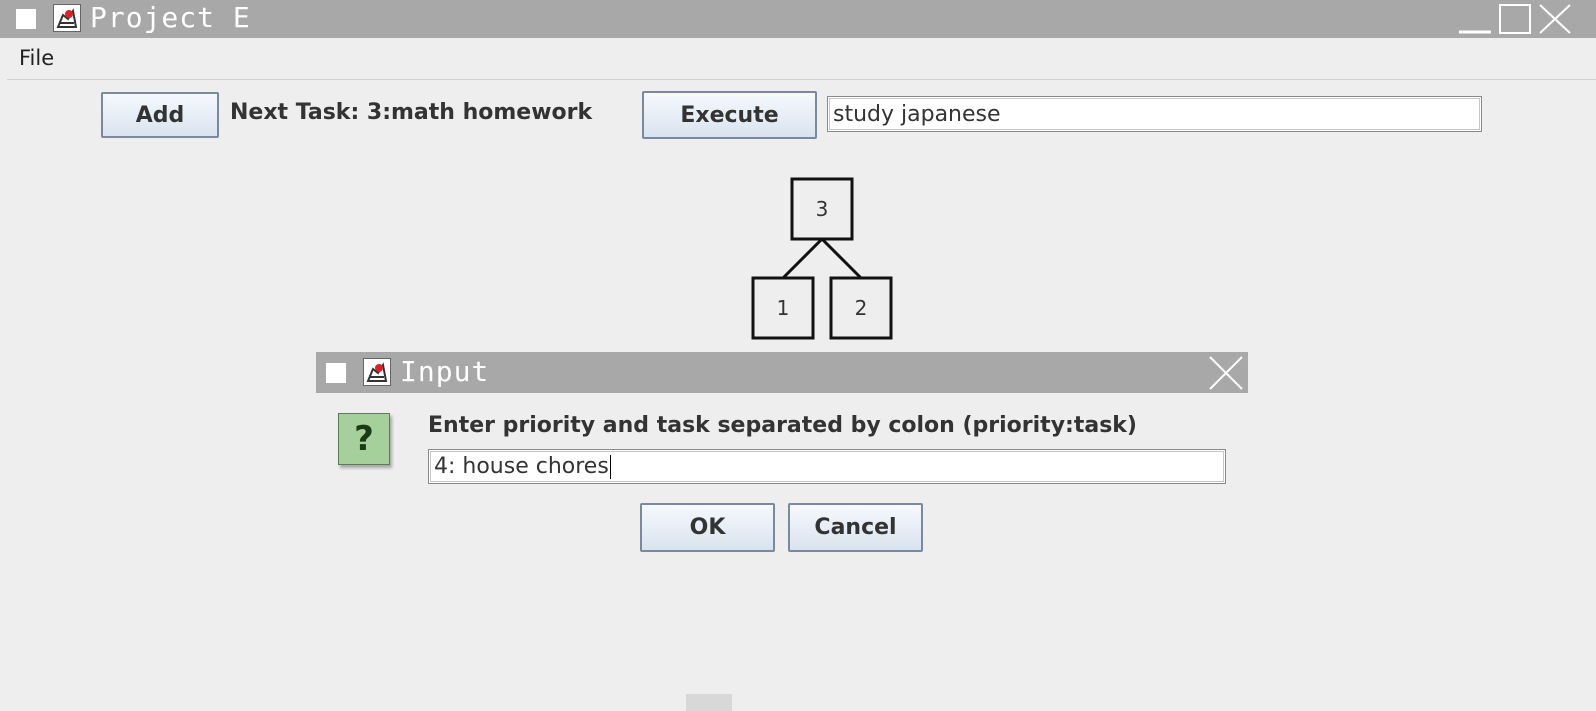  What do you see at coordinates (827, 466) in the screenshot?
I see `dialog-input: 4: house chores` at bounding box center [827, 466].